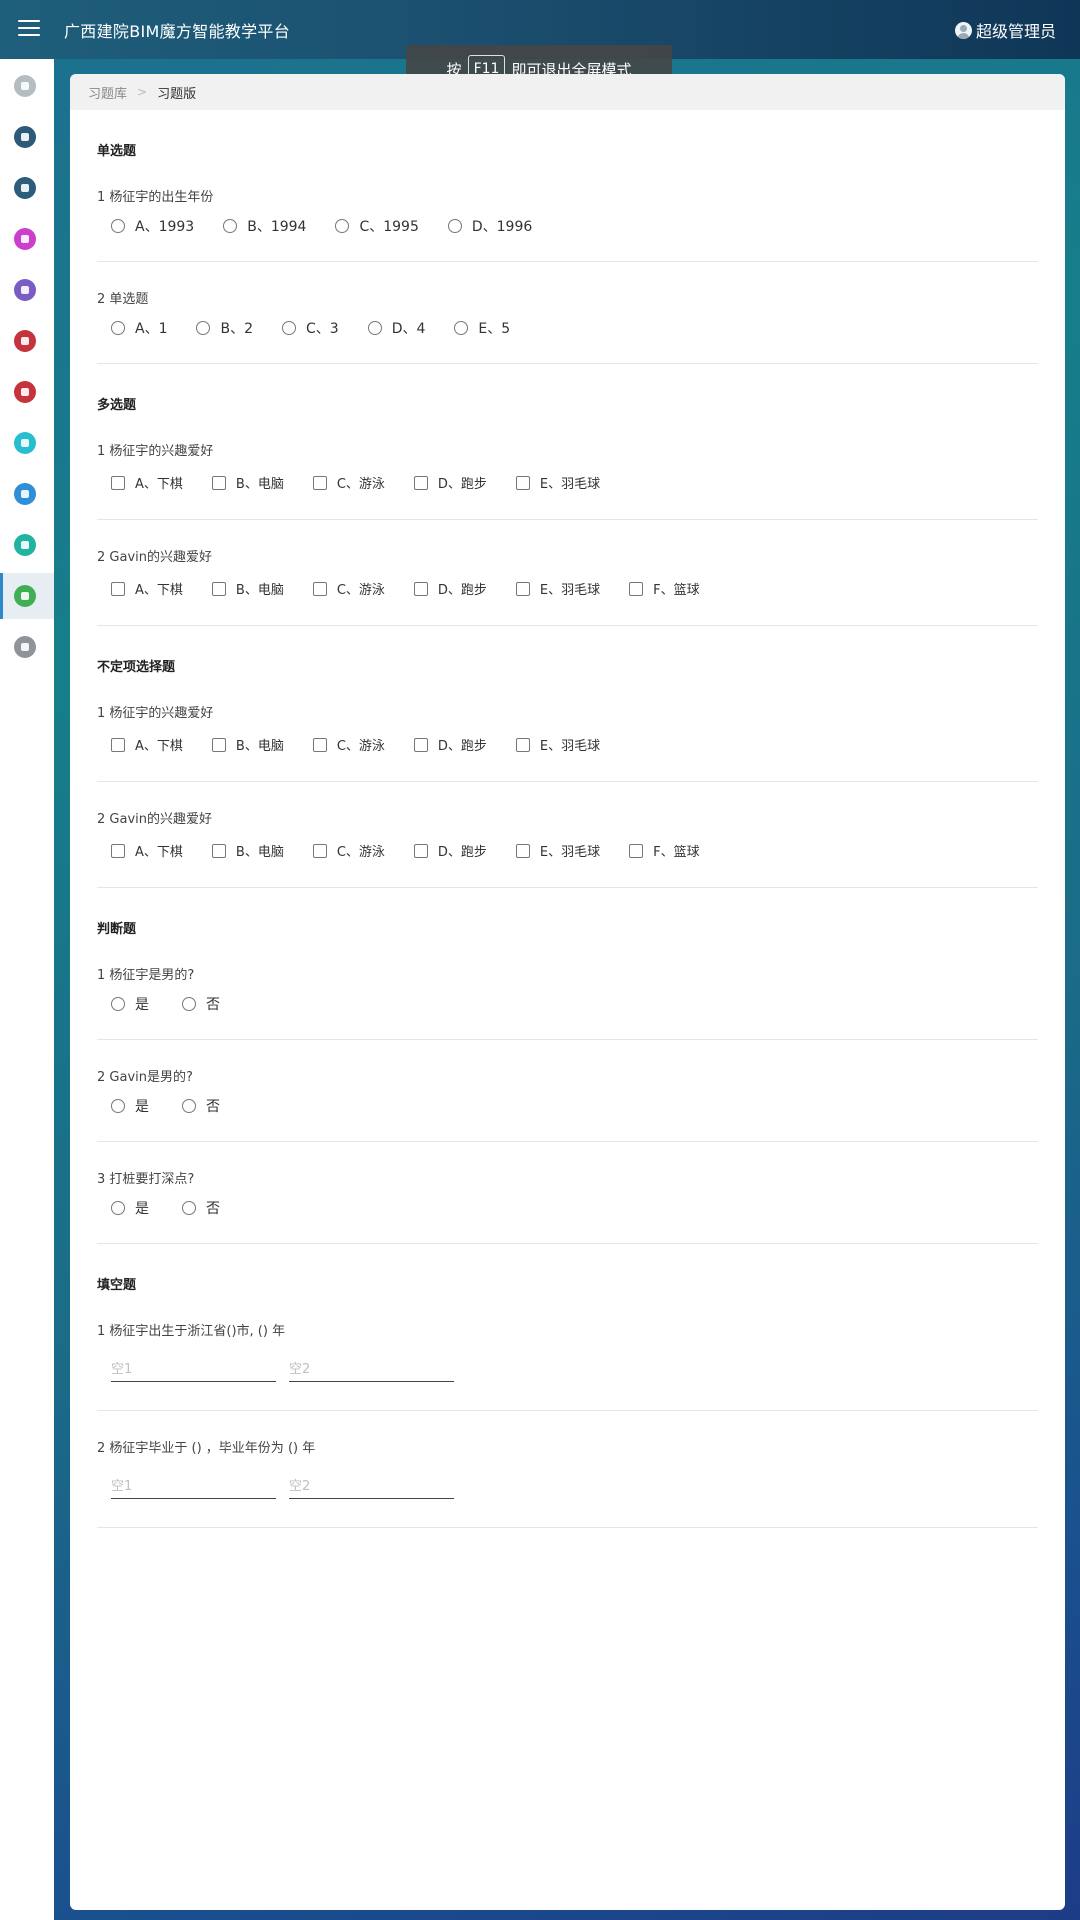 This screenshot has width=1080, height=1920. What do you see at coordinates (482, 328) in the screenshot?
I see `radio-option: E、5` at bounding box center [482, 328].